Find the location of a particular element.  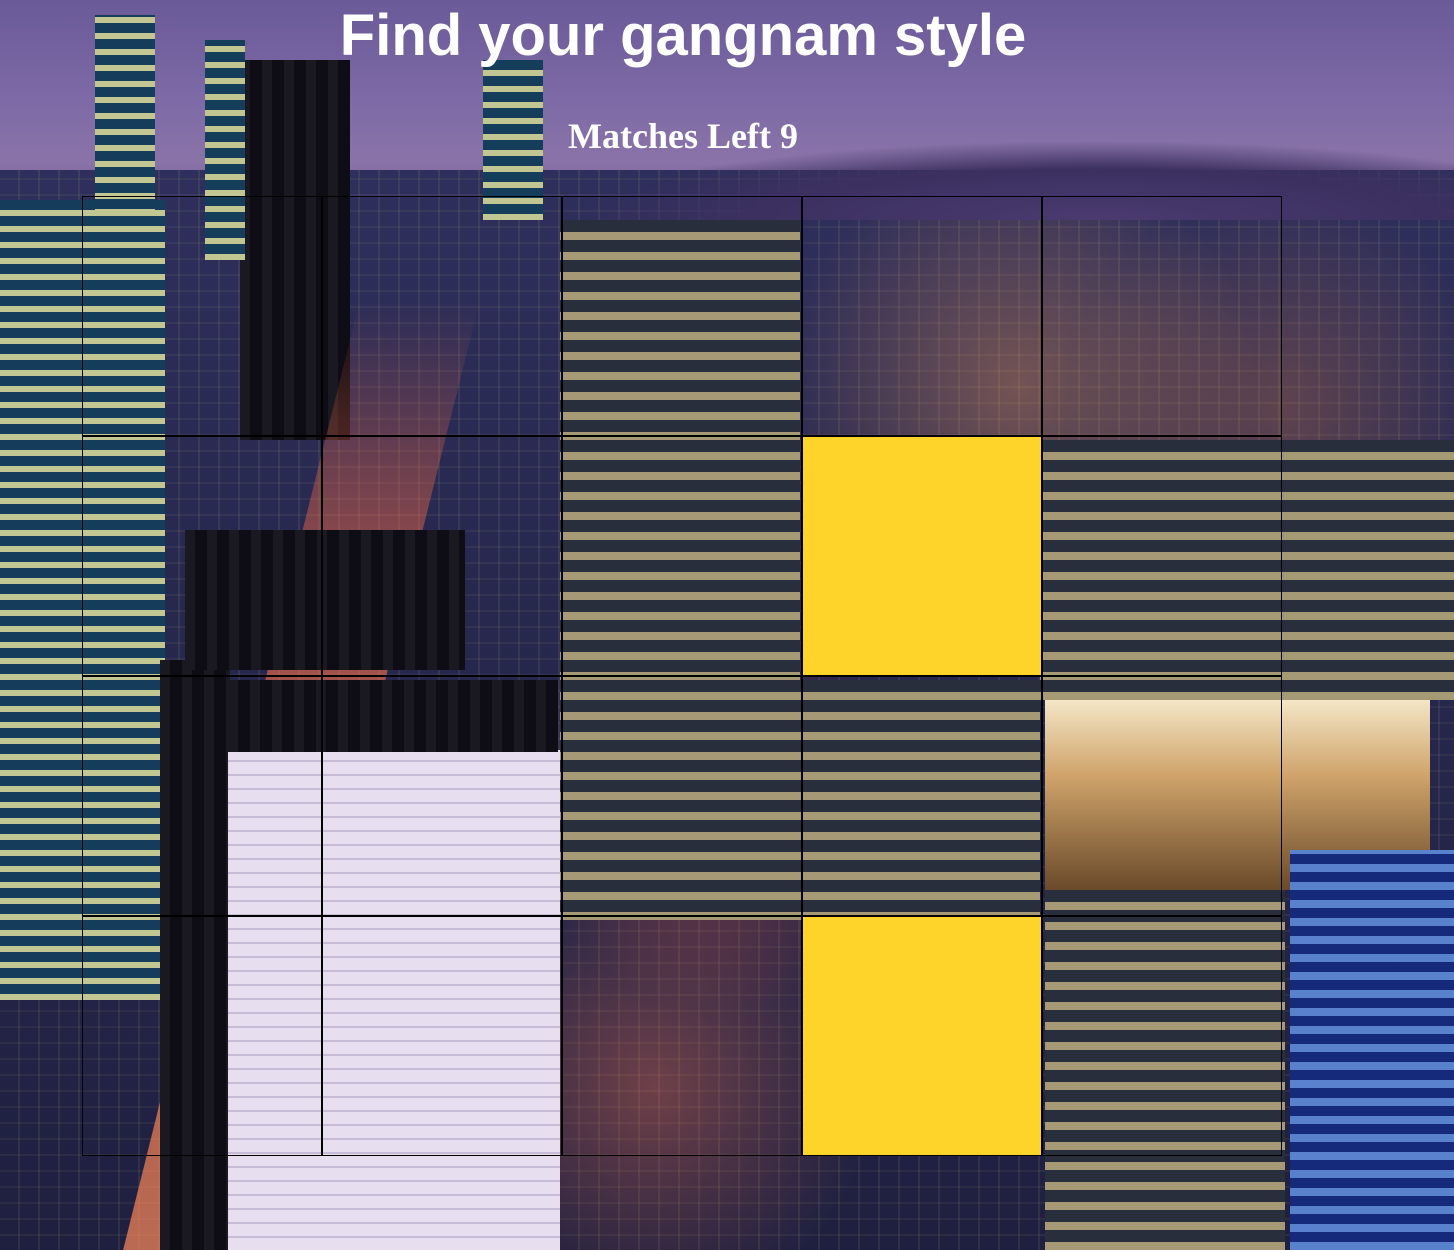

matches-left-counter: Matches Left 9 is located at coordinates (683, 136).